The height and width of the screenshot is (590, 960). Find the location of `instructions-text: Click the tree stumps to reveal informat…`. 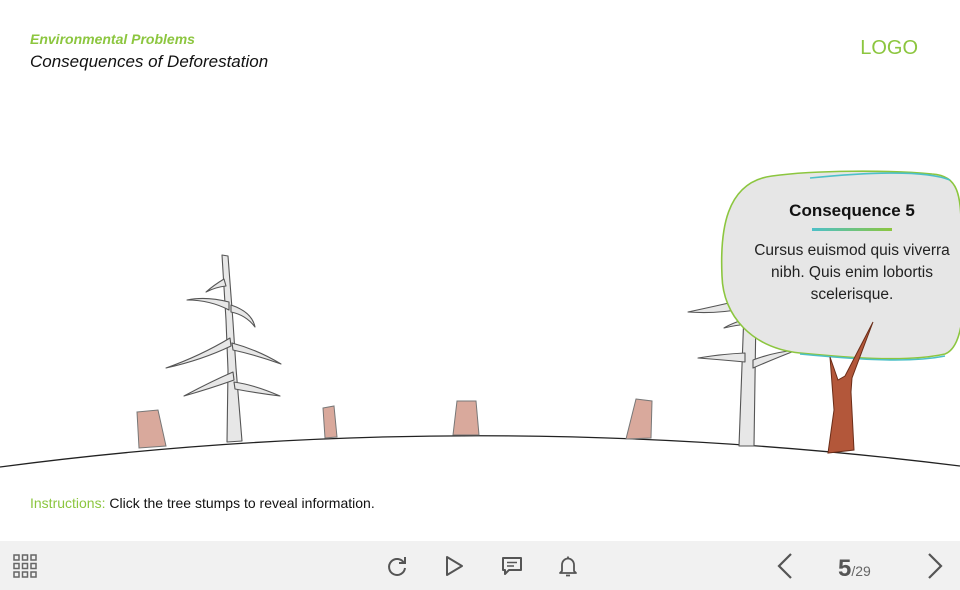

instructions-text: Click the tree stumps to reveal informat… is located at coordinates (242, 503).